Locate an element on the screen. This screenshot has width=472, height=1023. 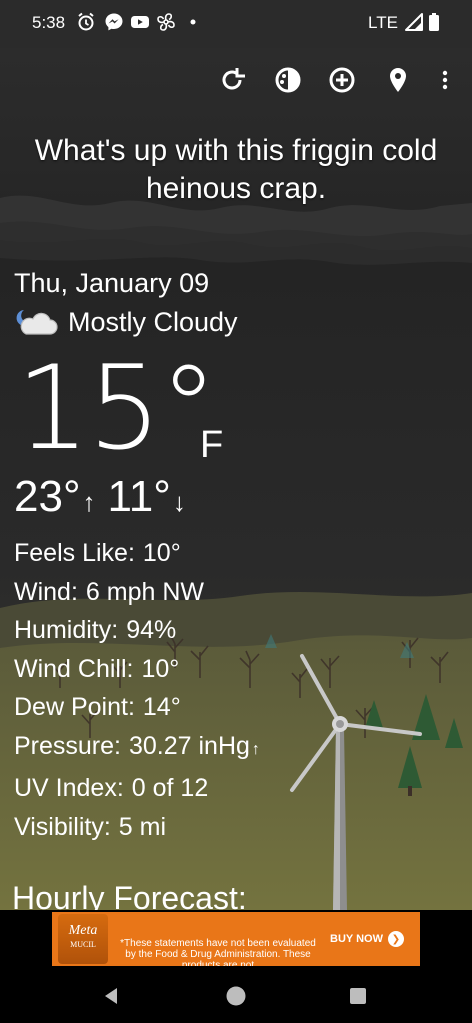
home-button is located at coordinates (236, 996).